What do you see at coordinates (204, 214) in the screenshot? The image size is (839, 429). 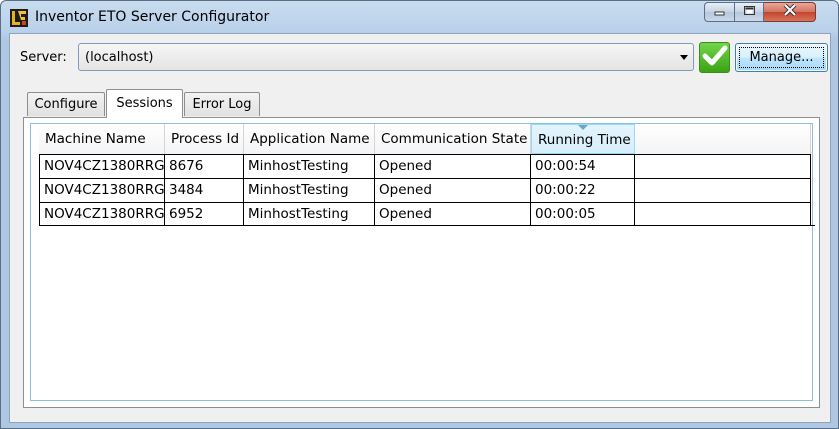 I see `cell-process-id: 6952` at bounding box center [204, 214].